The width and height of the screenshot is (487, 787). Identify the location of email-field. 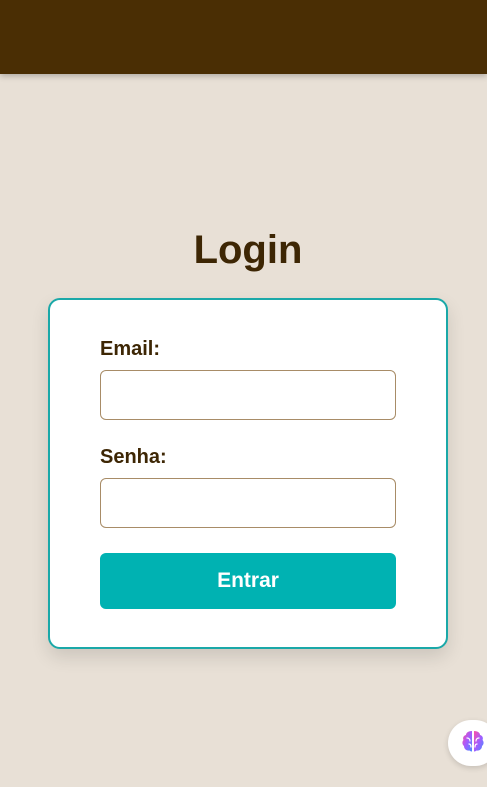
(248, 395).